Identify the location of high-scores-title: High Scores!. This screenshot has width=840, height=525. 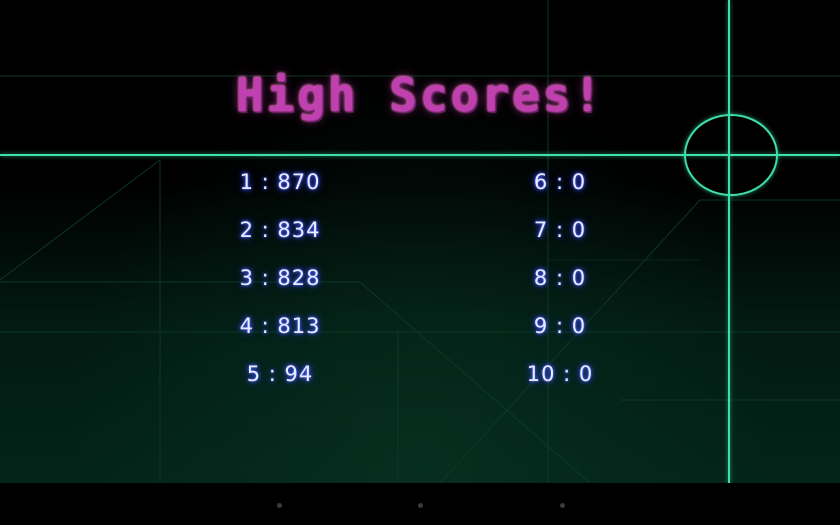
(420, 95).